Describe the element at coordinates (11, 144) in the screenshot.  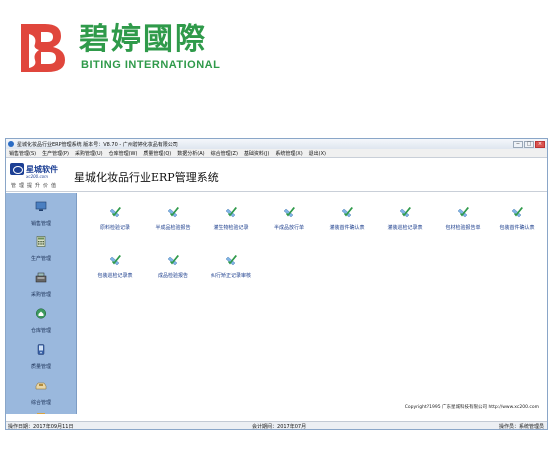
I see `app-icon` at that location.